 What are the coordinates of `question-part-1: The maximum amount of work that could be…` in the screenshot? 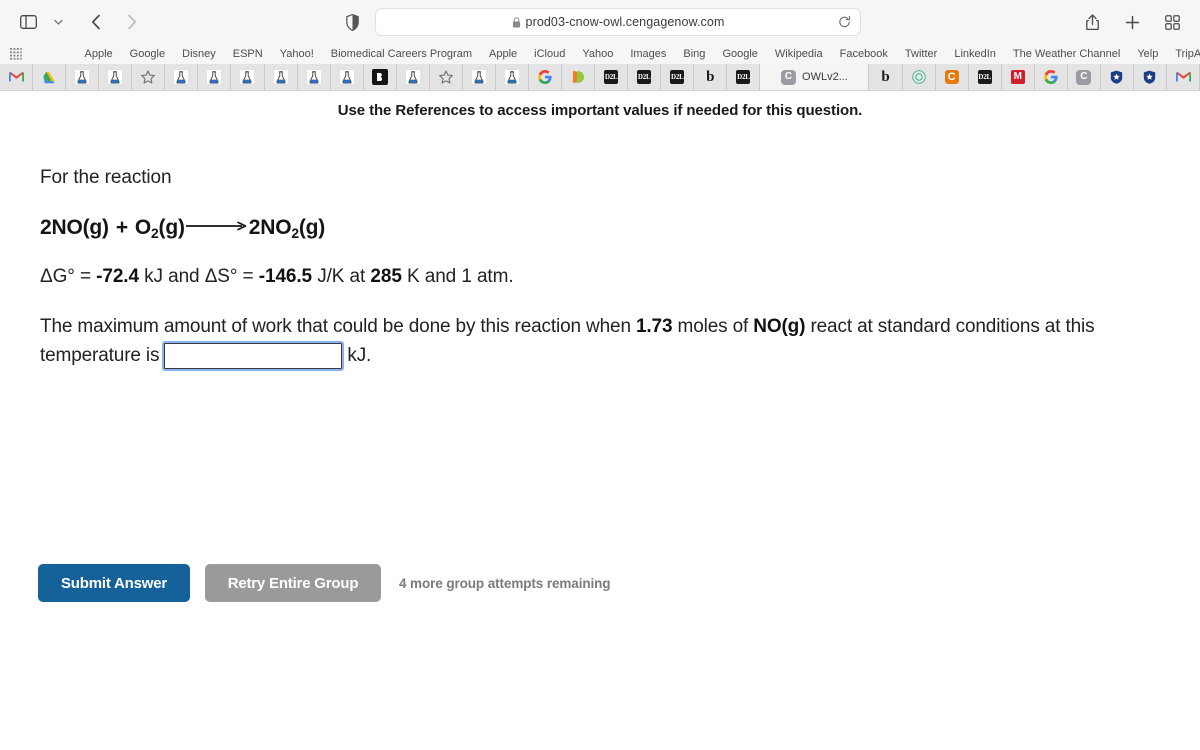 It's located at (335, 326).